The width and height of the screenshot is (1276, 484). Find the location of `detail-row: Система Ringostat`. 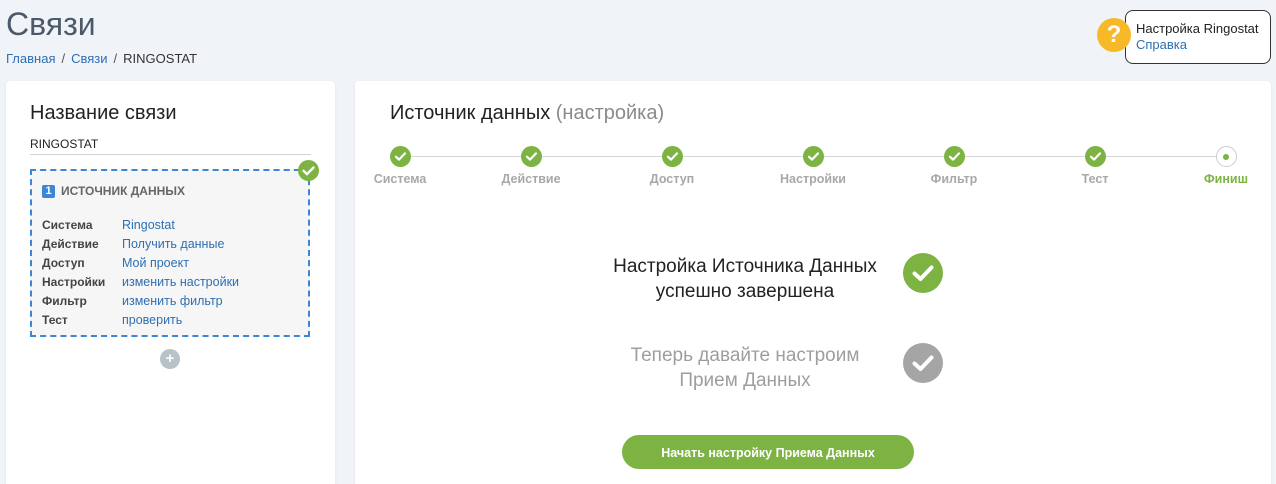

detail-row: Система Ringostat is located at coordinates (140, 224).